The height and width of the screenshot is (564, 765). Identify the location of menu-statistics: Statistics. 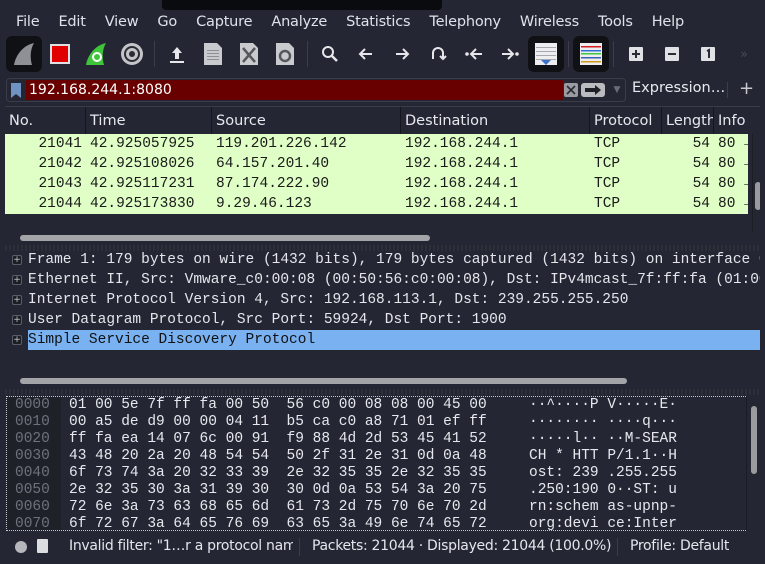
(378, 22).